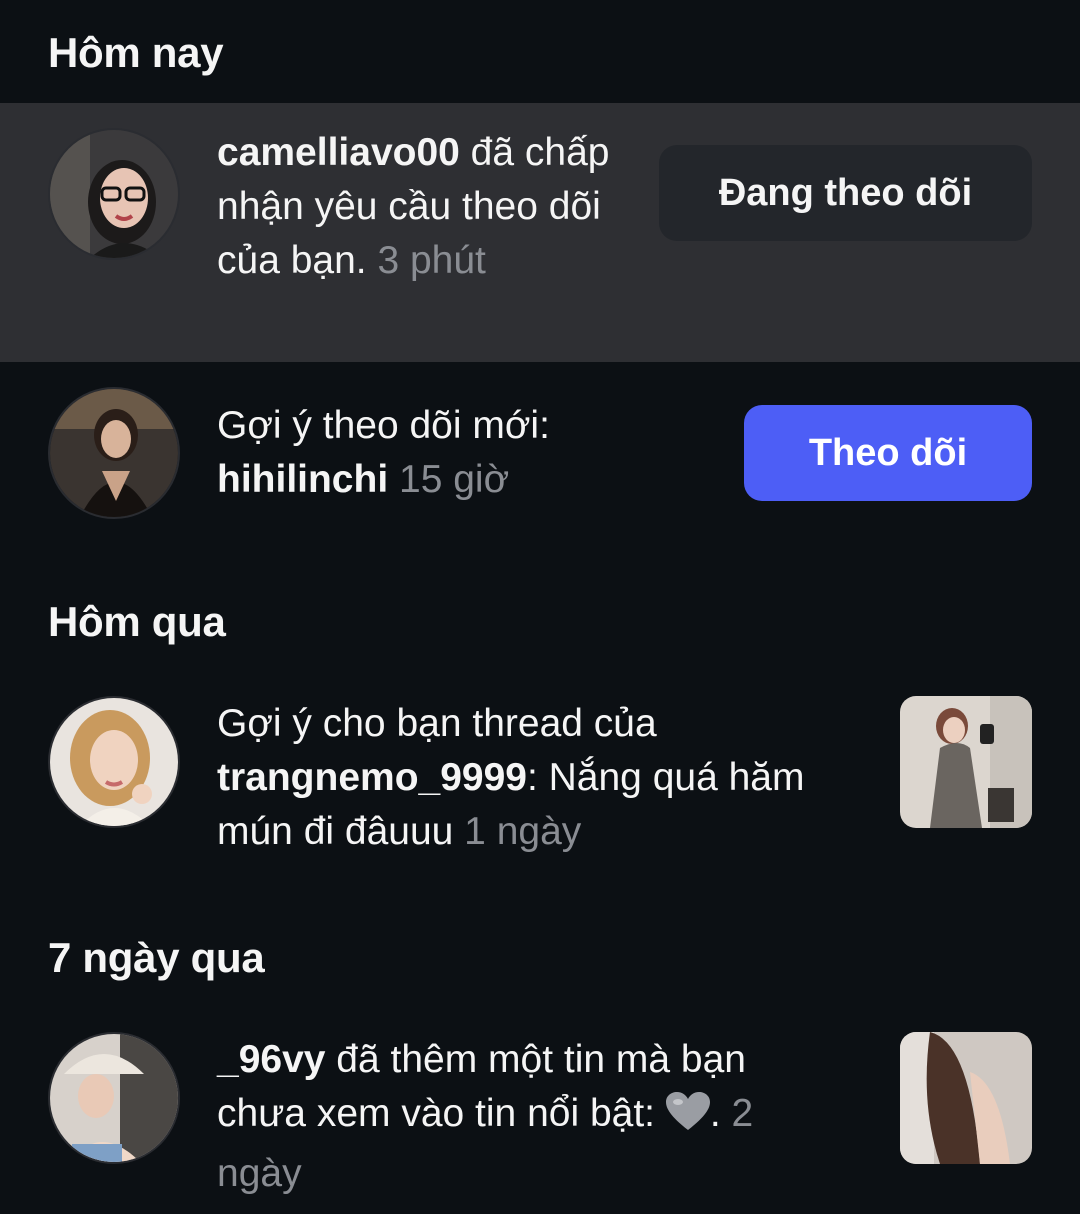 Image resolution: width=1080 pixels, height=1214 pixels. What do you see at coordinates (517, 831) in the screenshot?
I see `timestamp: 1 ngày` at bounding box center [517, 831].